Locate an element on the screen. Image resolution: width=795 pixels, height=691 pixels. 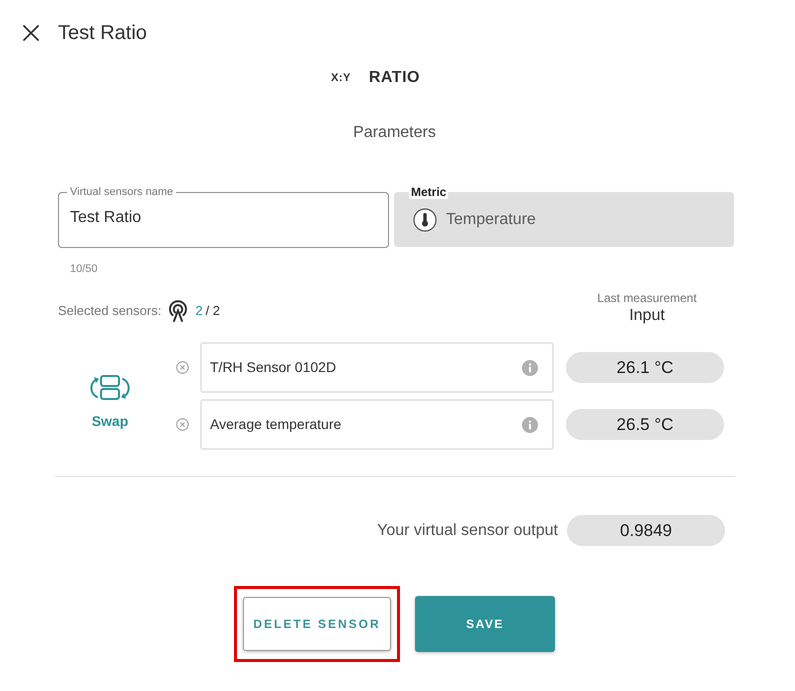
delete-button: DELETE SENSOR is located at coordinates (317, 624).